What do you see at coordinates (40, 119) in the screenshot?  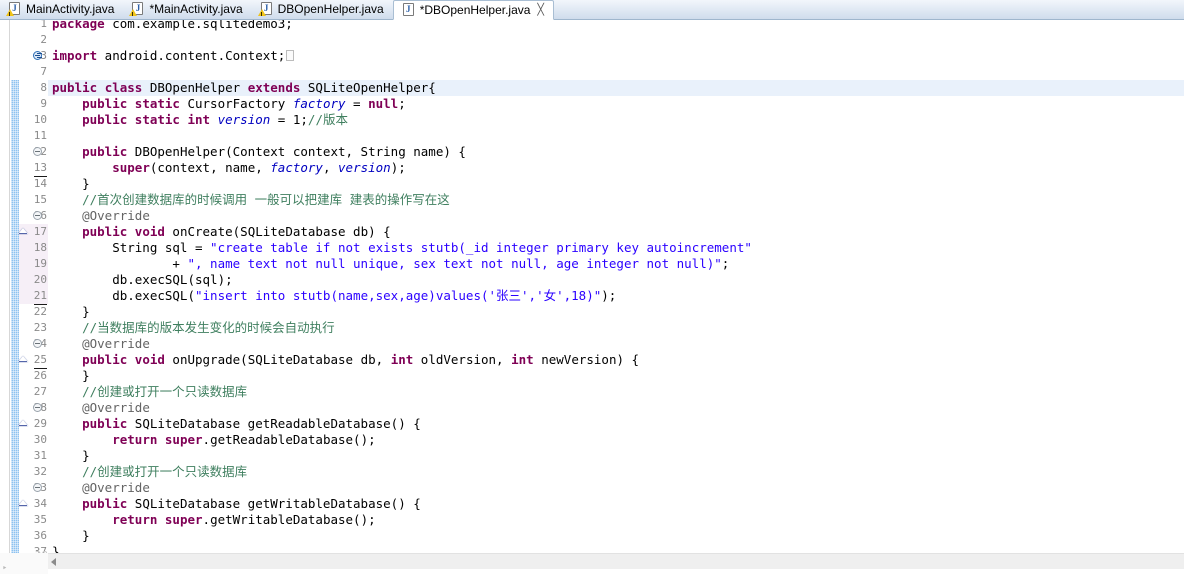 I see `line-number: 10` at bounding box center [40, 119].